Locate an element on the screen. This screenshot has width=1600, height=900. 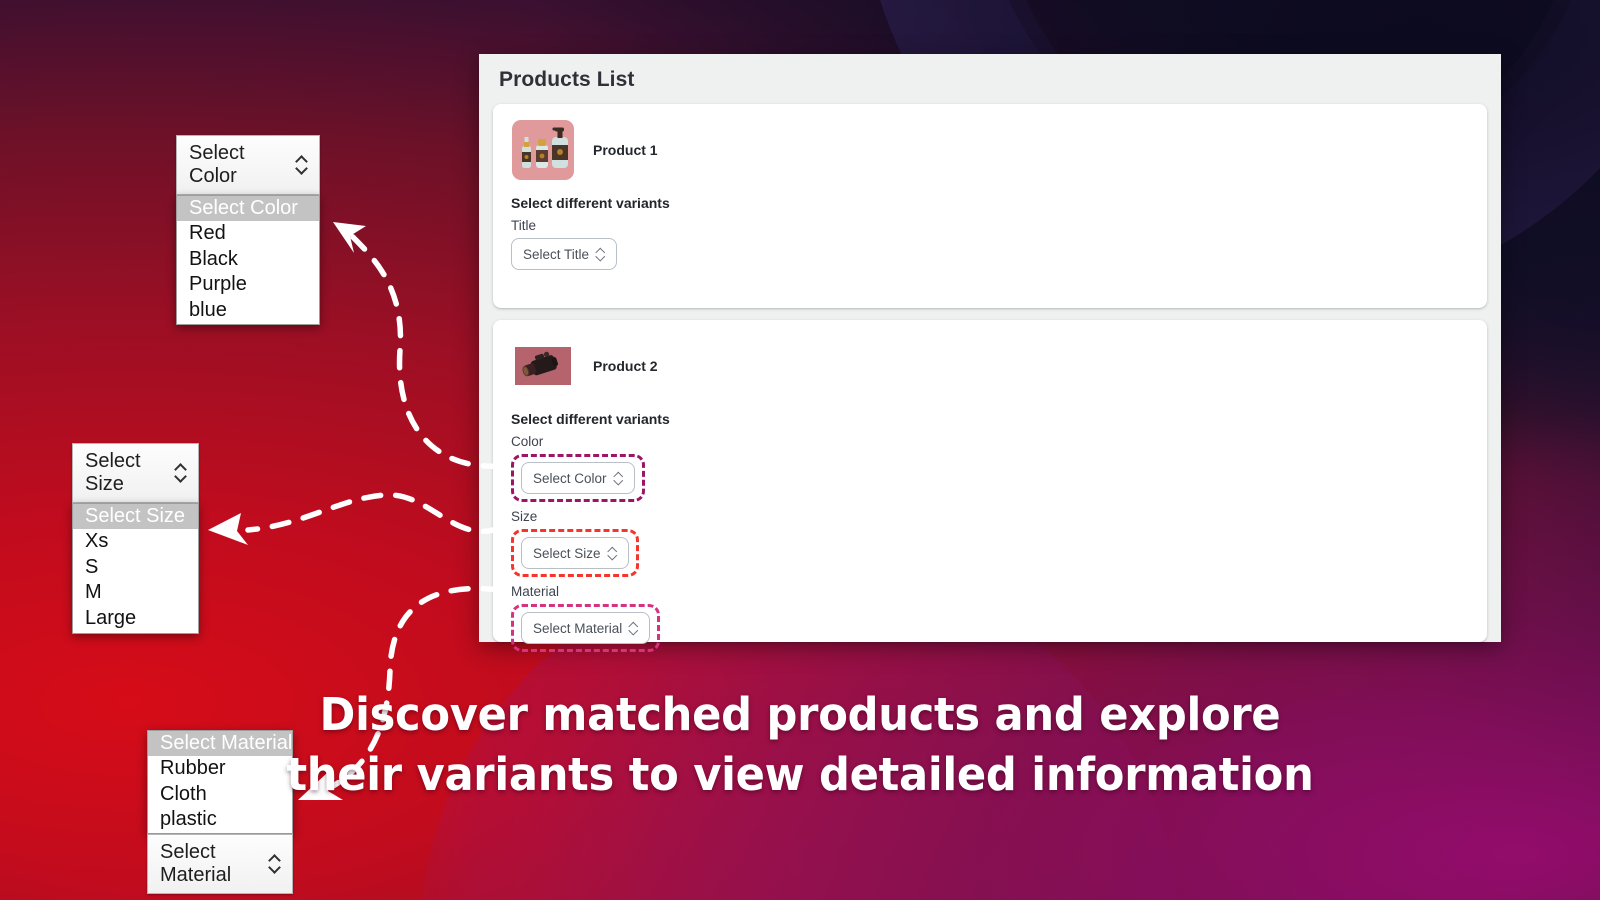
product-header: Product 1 is located at coordinates (990, 150).